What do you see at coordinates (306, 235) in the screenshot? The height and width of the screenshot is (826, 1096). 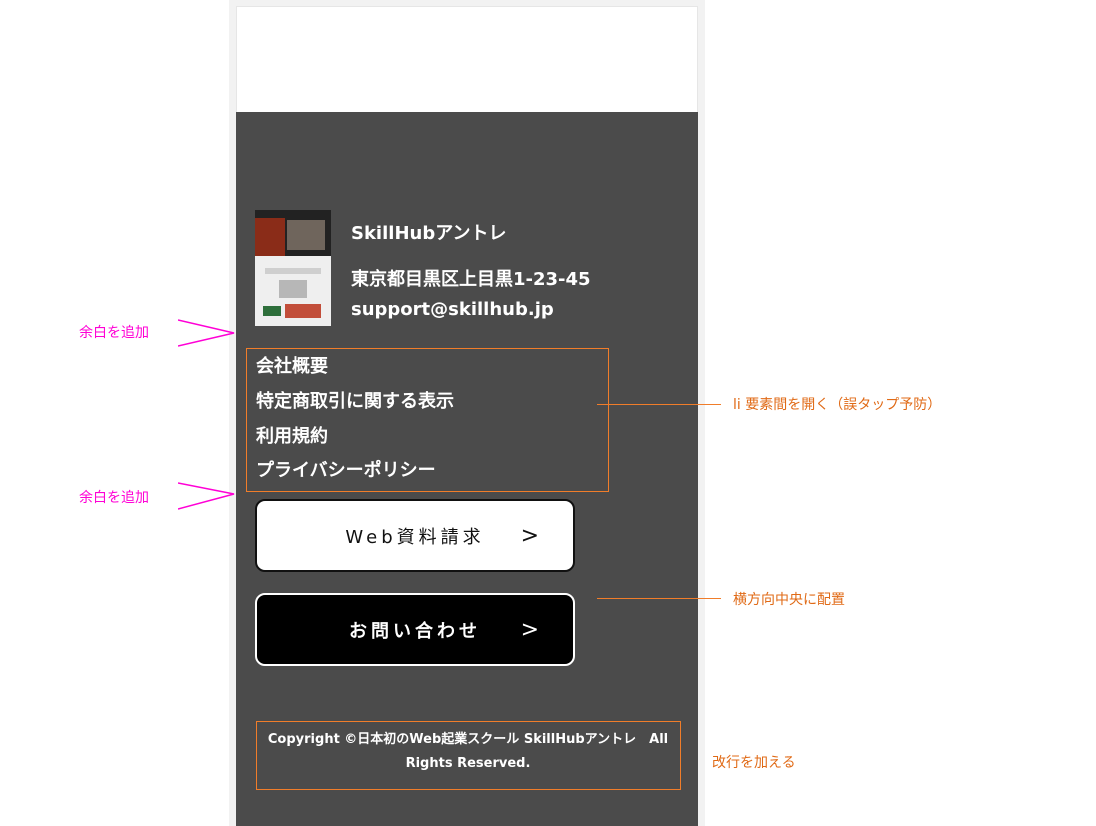 I see `thumbnail-photo` at bounding box center [306, 235].